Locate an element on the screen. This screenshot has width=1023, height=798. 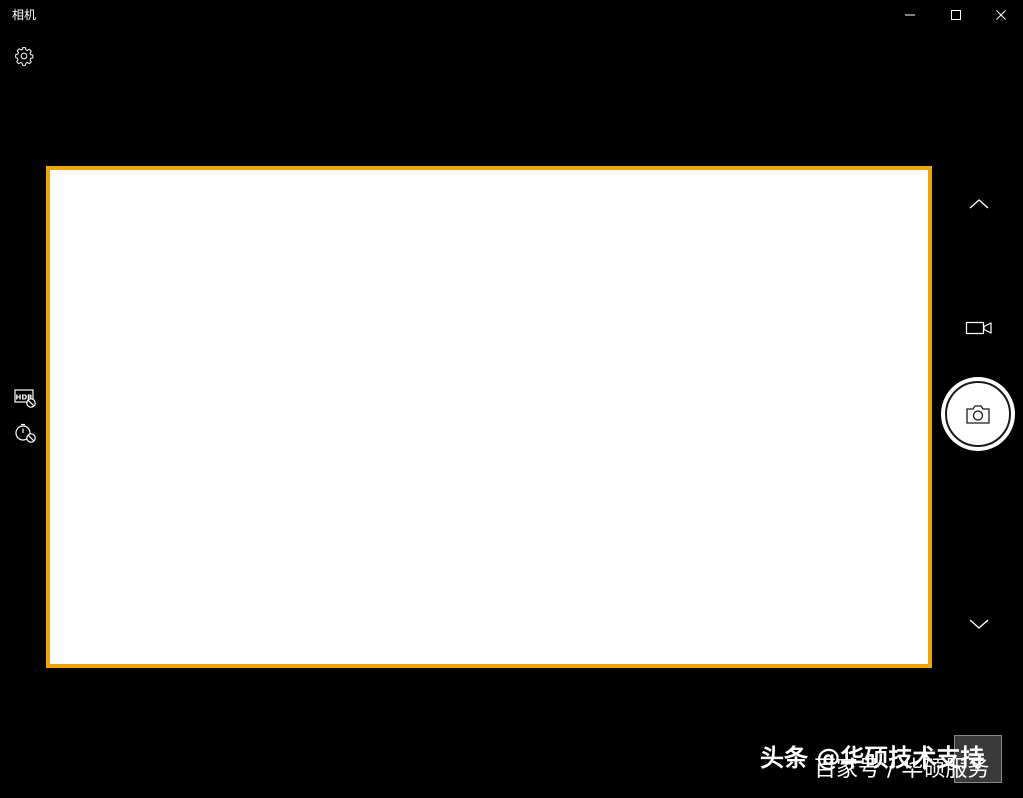
maximize-icon is located at coordinates (956, 15).